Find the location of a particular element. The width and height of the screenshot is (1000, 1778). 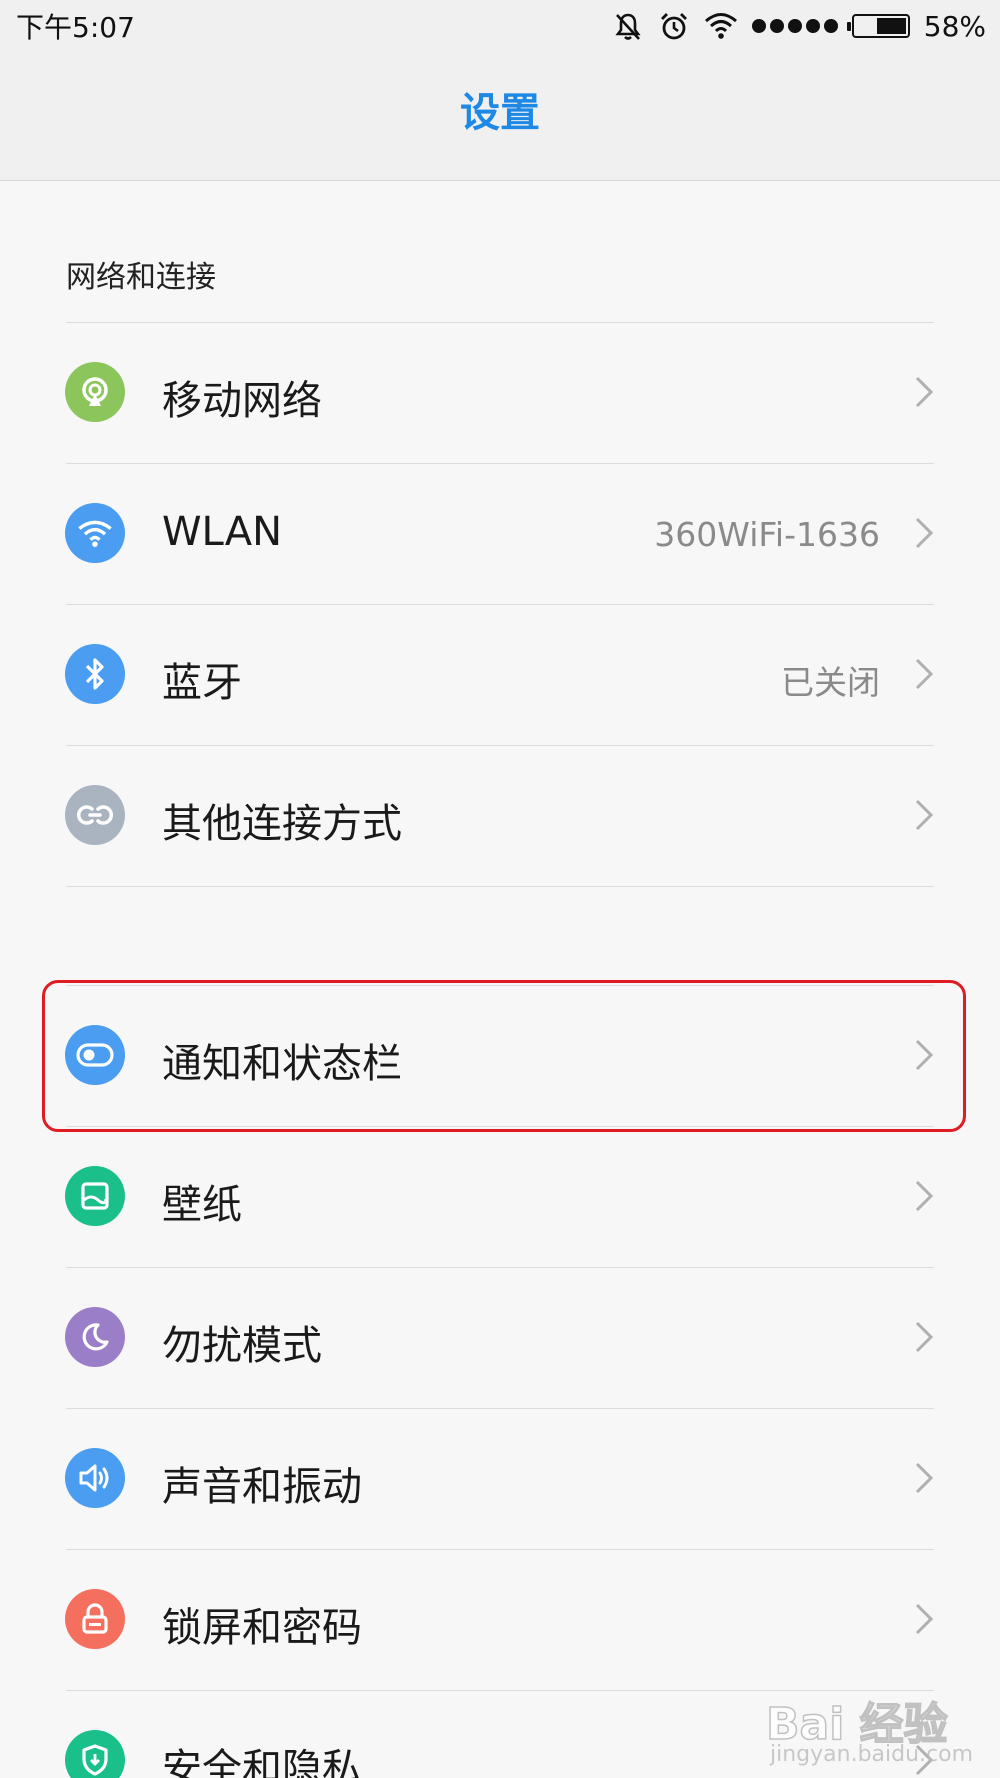

status-icons: 58% is located at coordinates (799, 26).